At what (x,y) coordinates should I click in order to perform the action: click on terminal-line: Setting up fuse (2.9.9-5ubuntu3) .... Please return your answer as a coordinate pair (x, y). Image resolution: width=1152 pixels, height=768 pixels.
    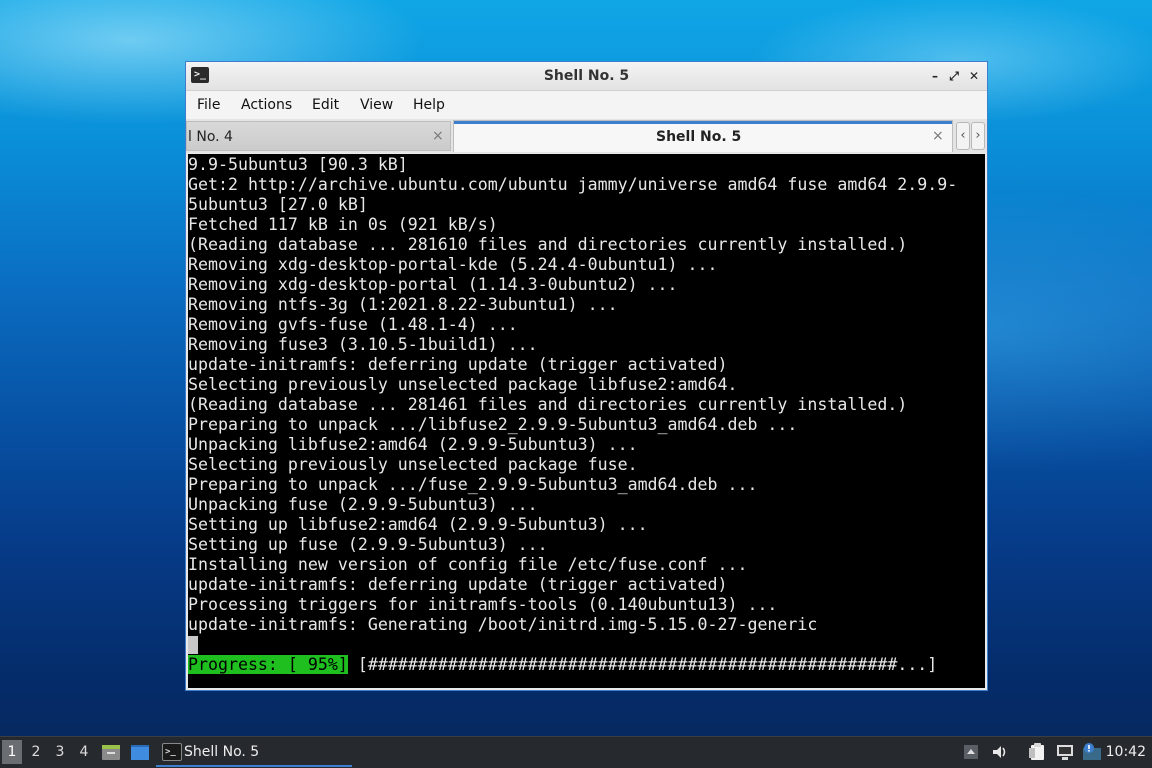
    Looking at the image, I should click on (368, 544).